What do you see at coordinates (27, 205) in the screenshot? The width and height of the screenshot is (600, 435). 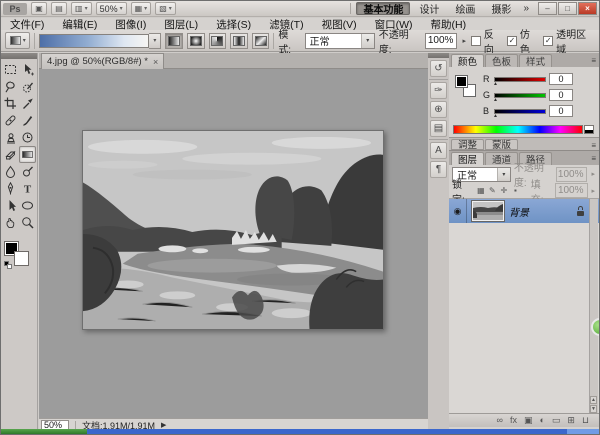 I see `shape-tool` at bounding box center [27, 205].